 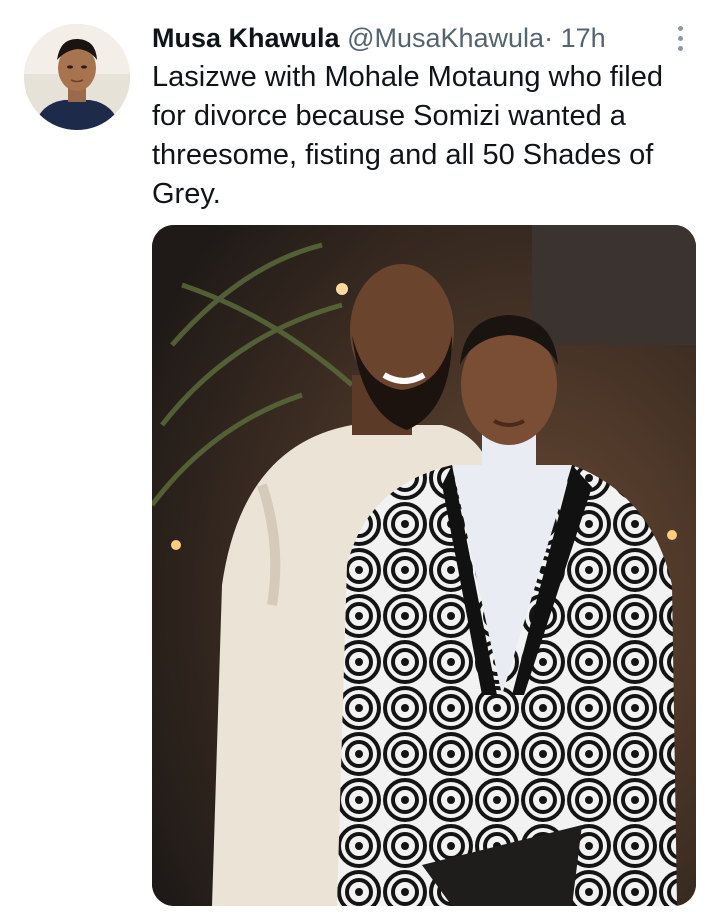 What do you see at coordinates (445, 38) in the screenshot?
I see `author-handle: @MusaKhawula` at bounding box center [445, 38].